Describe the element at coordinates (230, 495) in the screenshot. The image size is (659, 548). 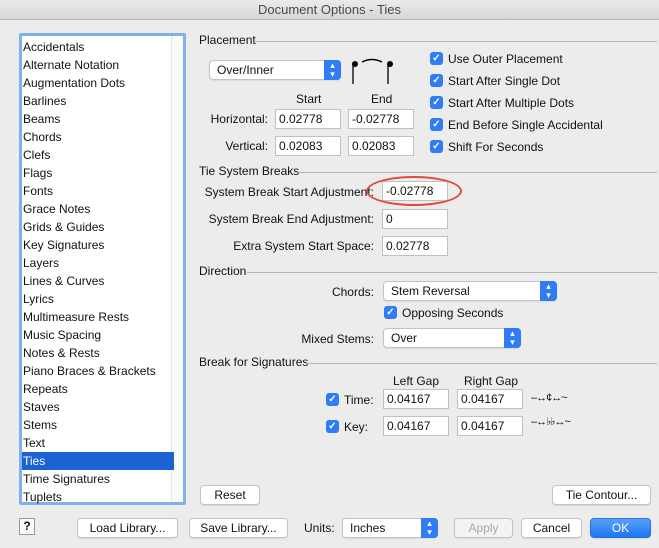
I see `reset-button: Reset` at that location.